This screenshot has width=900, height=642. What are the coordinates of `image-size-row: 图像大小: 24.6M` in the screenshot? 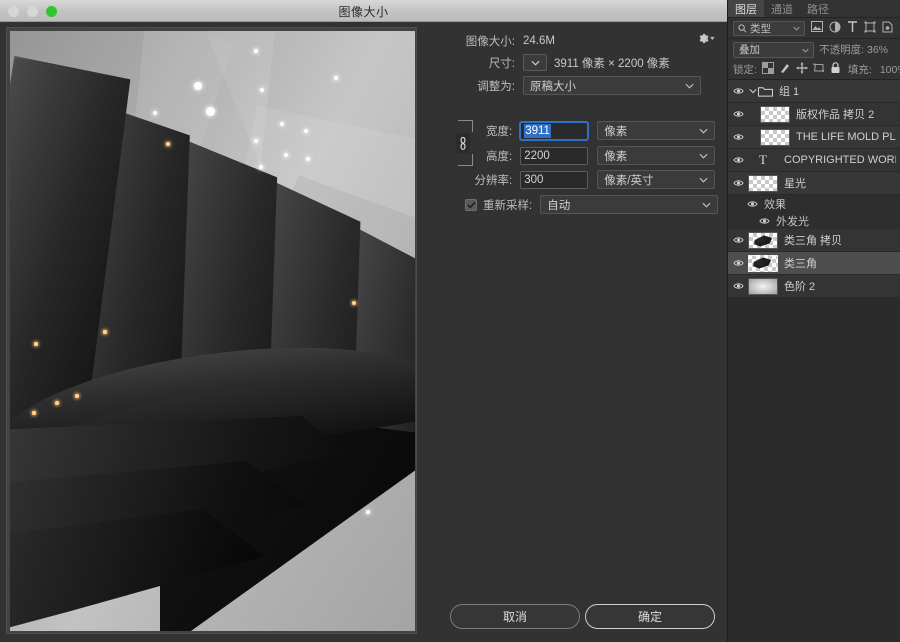 It's located at (570, 40).